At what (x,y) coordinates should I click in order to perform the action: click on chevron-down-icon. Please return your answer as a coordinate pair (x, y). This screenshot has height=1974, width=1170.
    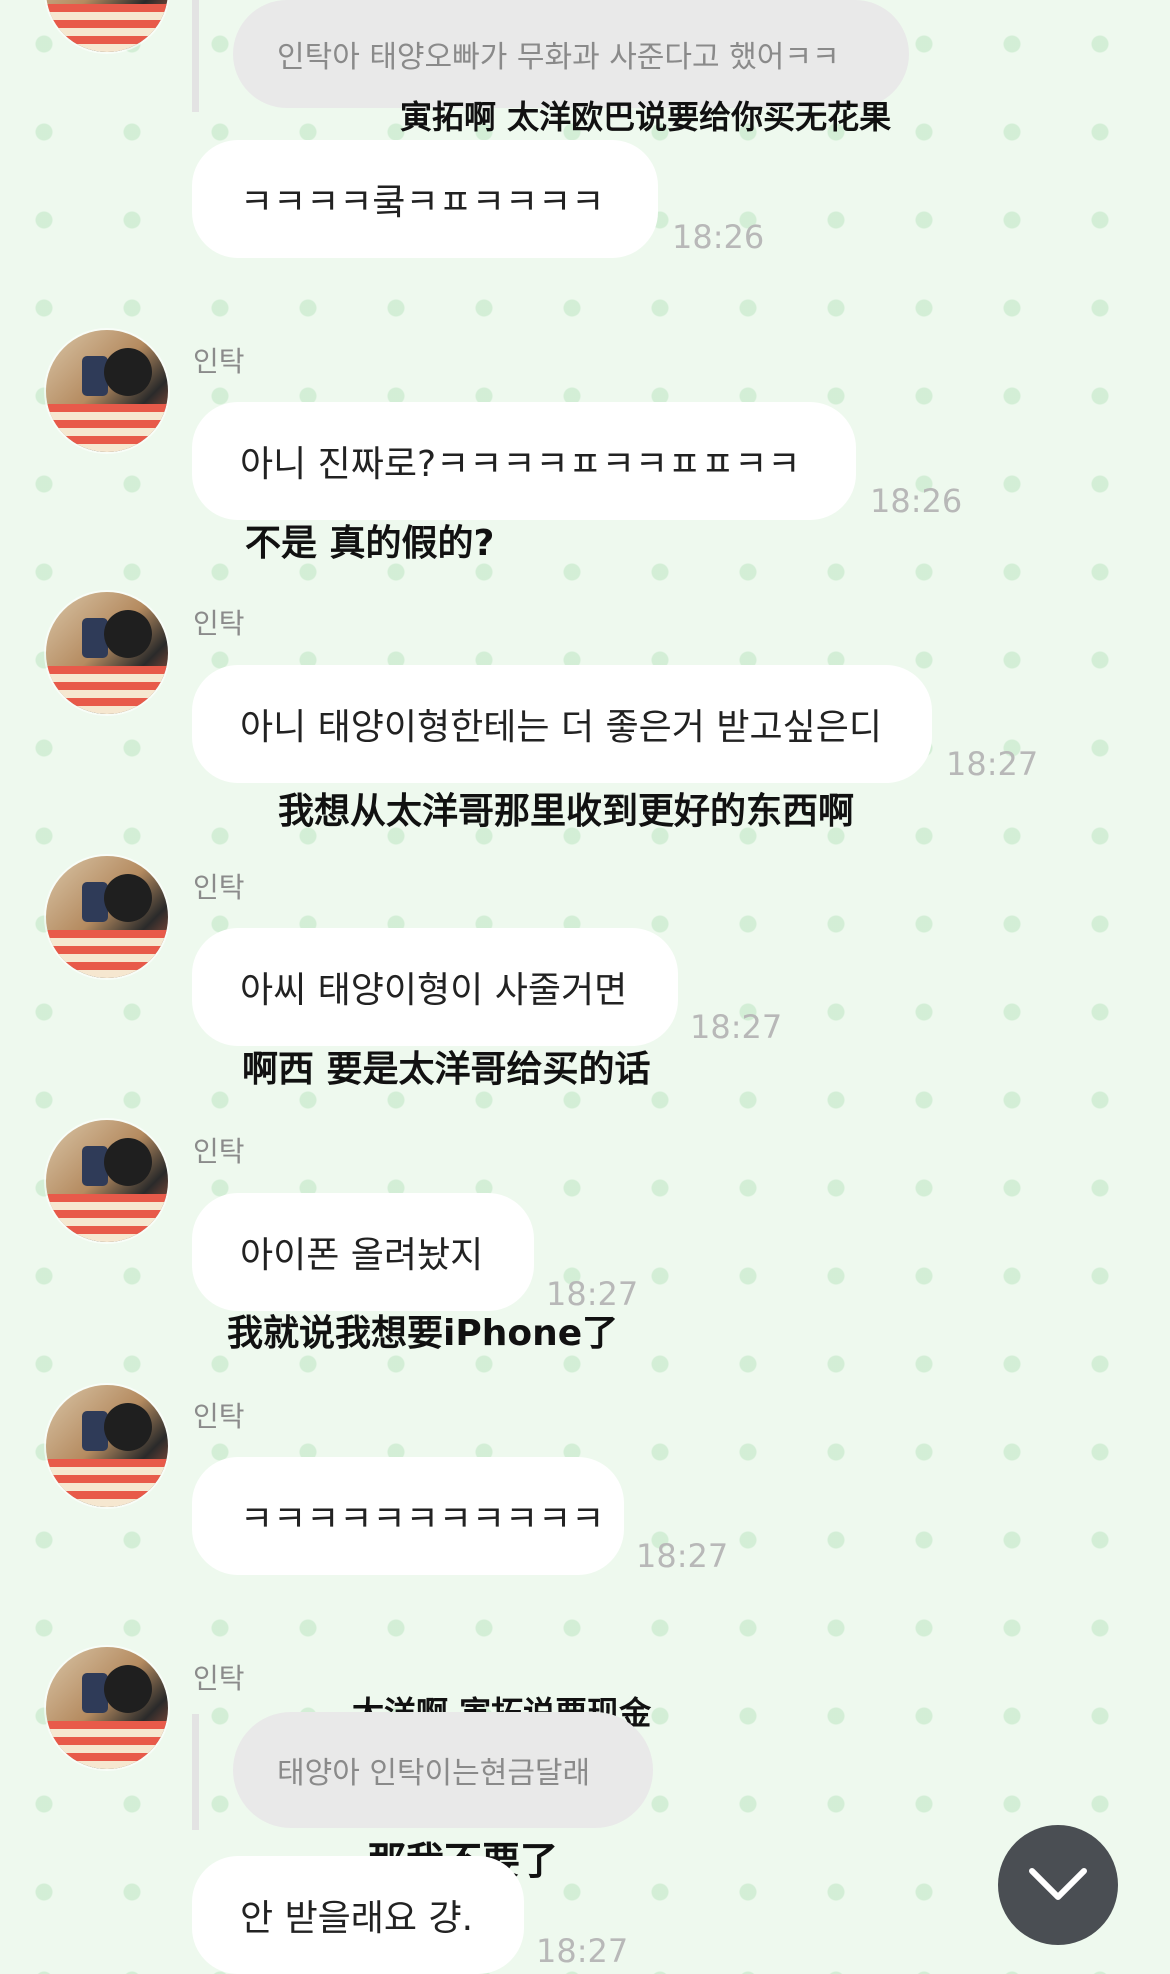
    Looking at the image, I should click on (1058, 1884).